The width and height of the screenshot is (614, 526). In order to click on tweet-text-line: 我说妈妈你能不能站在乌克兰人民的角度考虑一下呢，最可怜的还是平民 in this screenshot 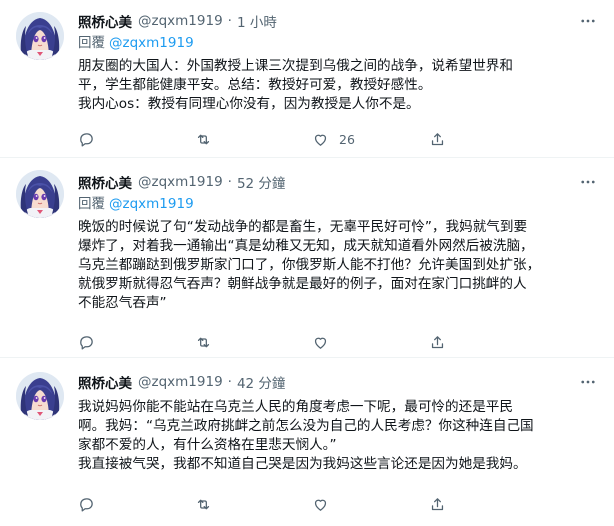, I will do `click(295, 407)`.